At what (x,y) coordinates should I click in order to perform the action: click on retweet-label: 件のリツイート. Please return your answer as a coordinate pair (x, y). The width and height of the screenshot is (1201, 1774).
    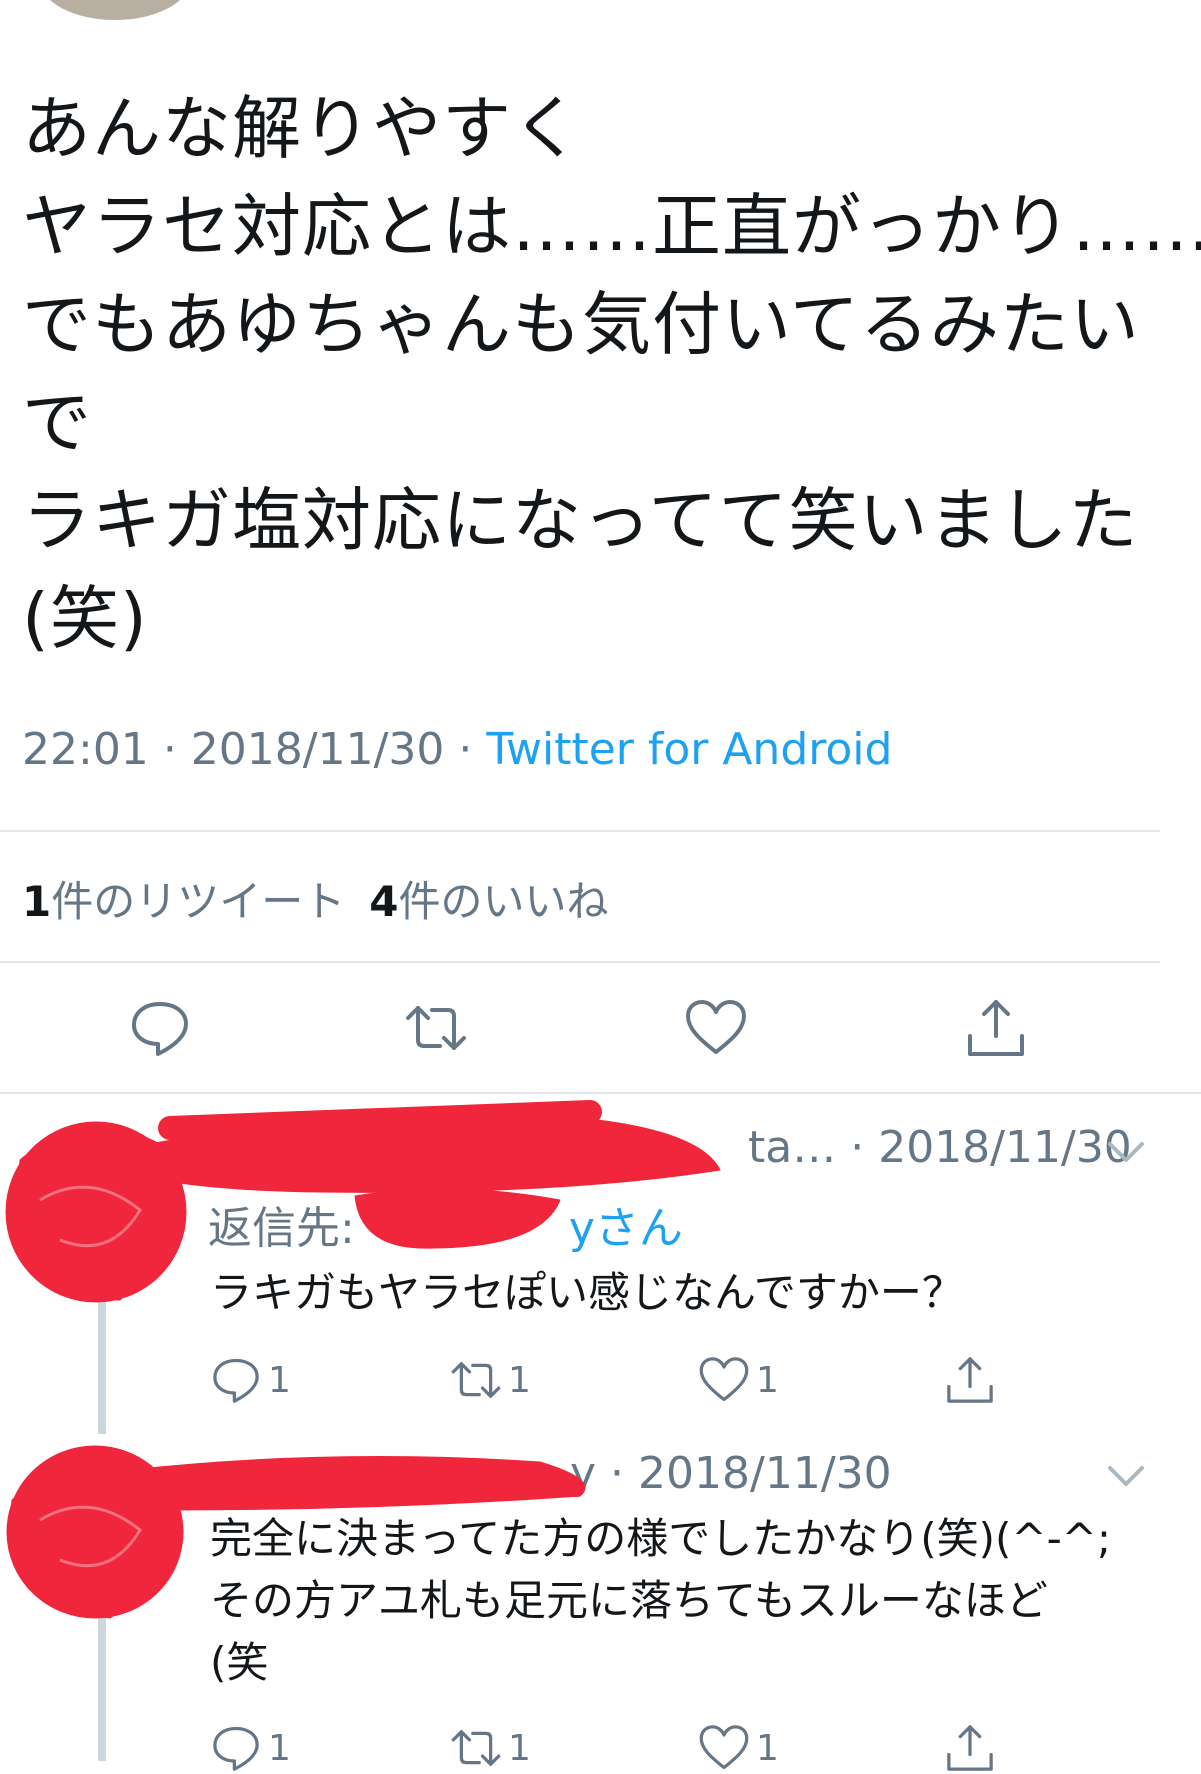
    Looking at the image, I should click on (198, 901).